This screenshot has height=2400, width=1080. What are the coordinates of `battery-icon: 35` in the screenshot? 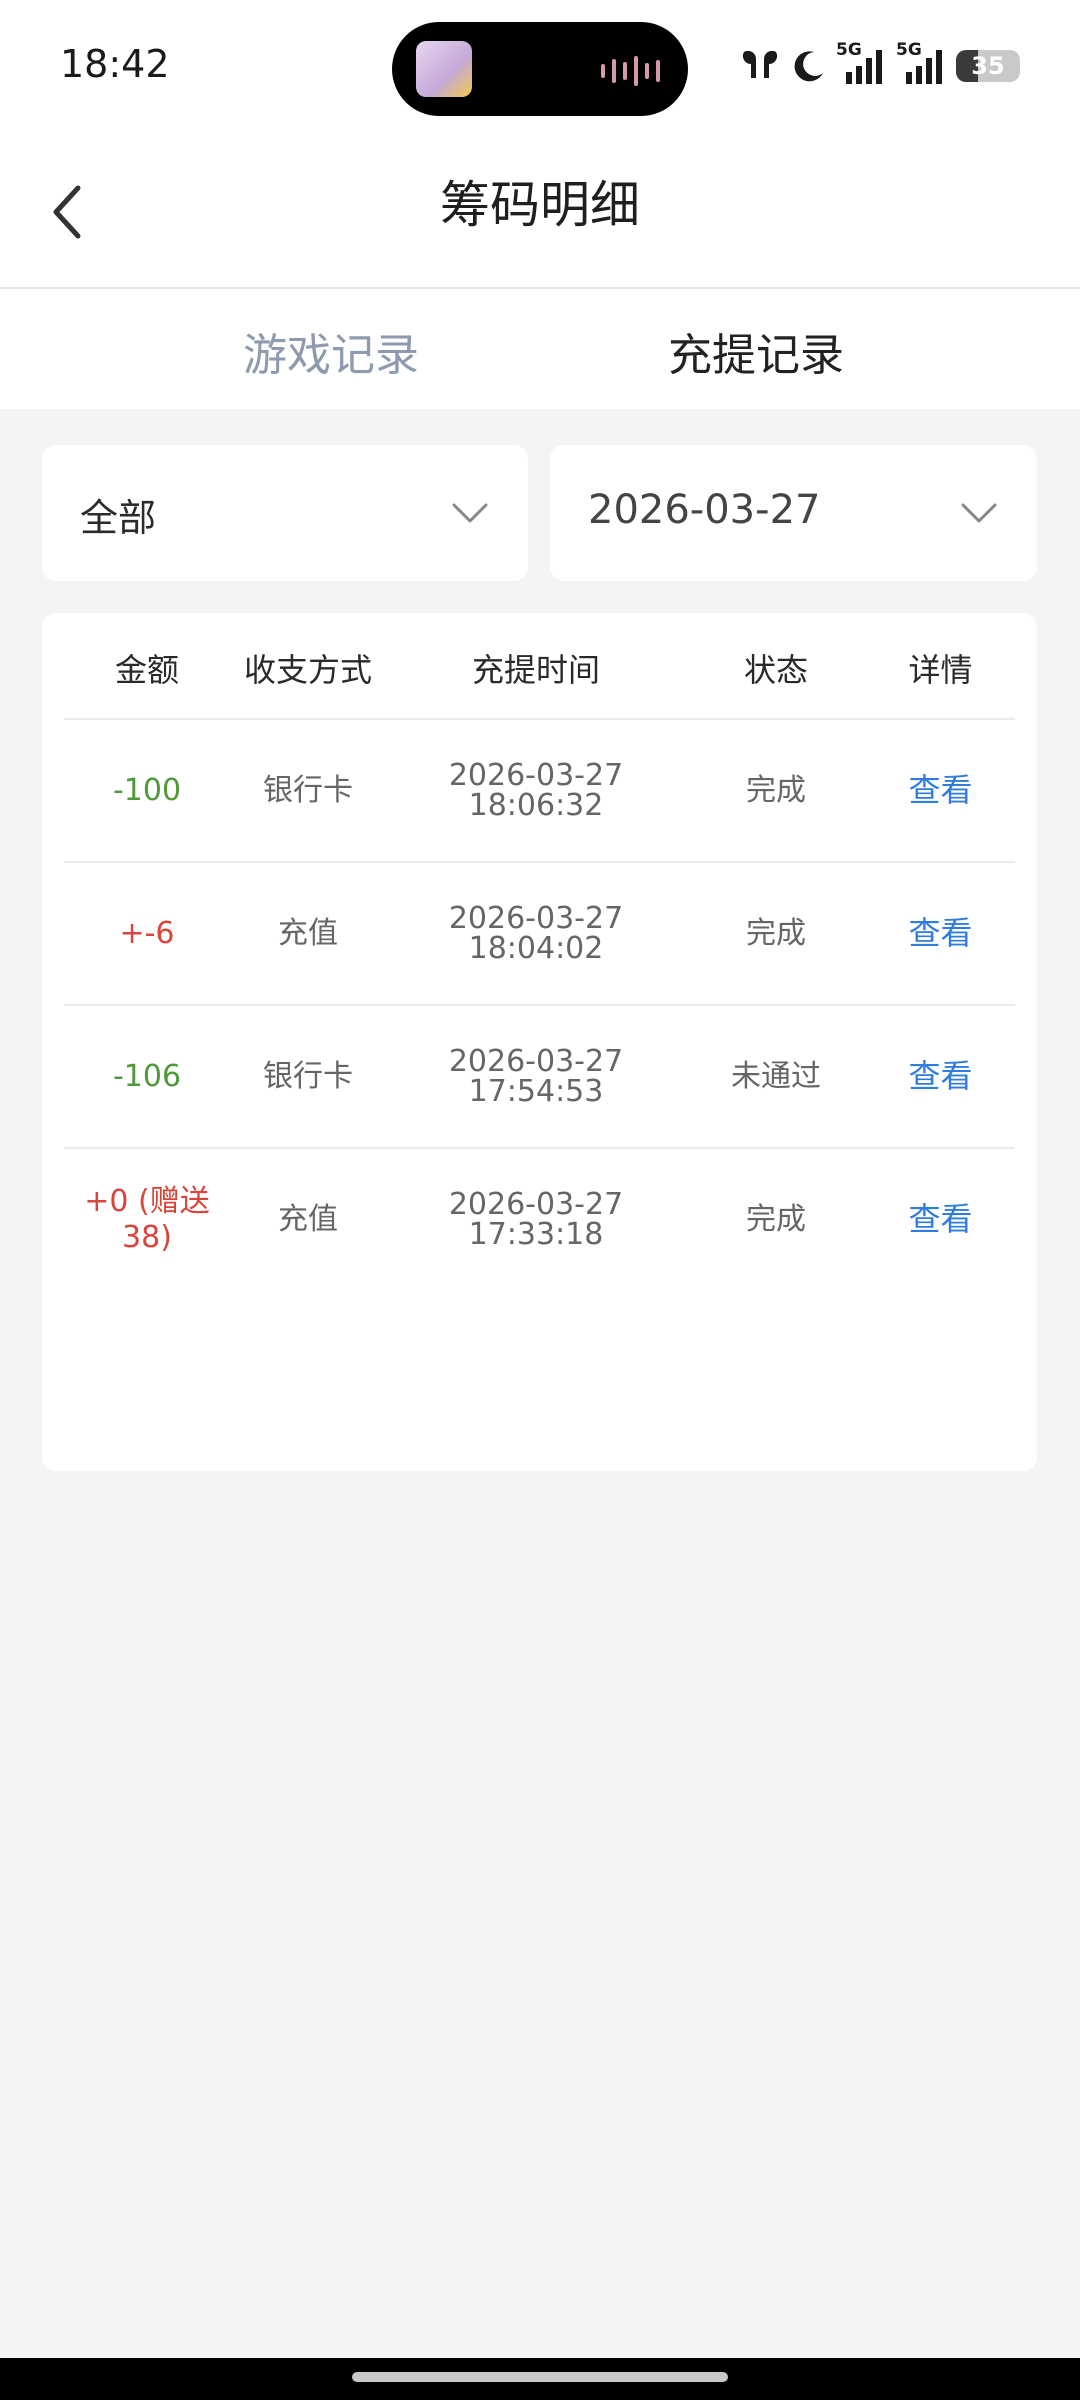 It's located at (988, 66).